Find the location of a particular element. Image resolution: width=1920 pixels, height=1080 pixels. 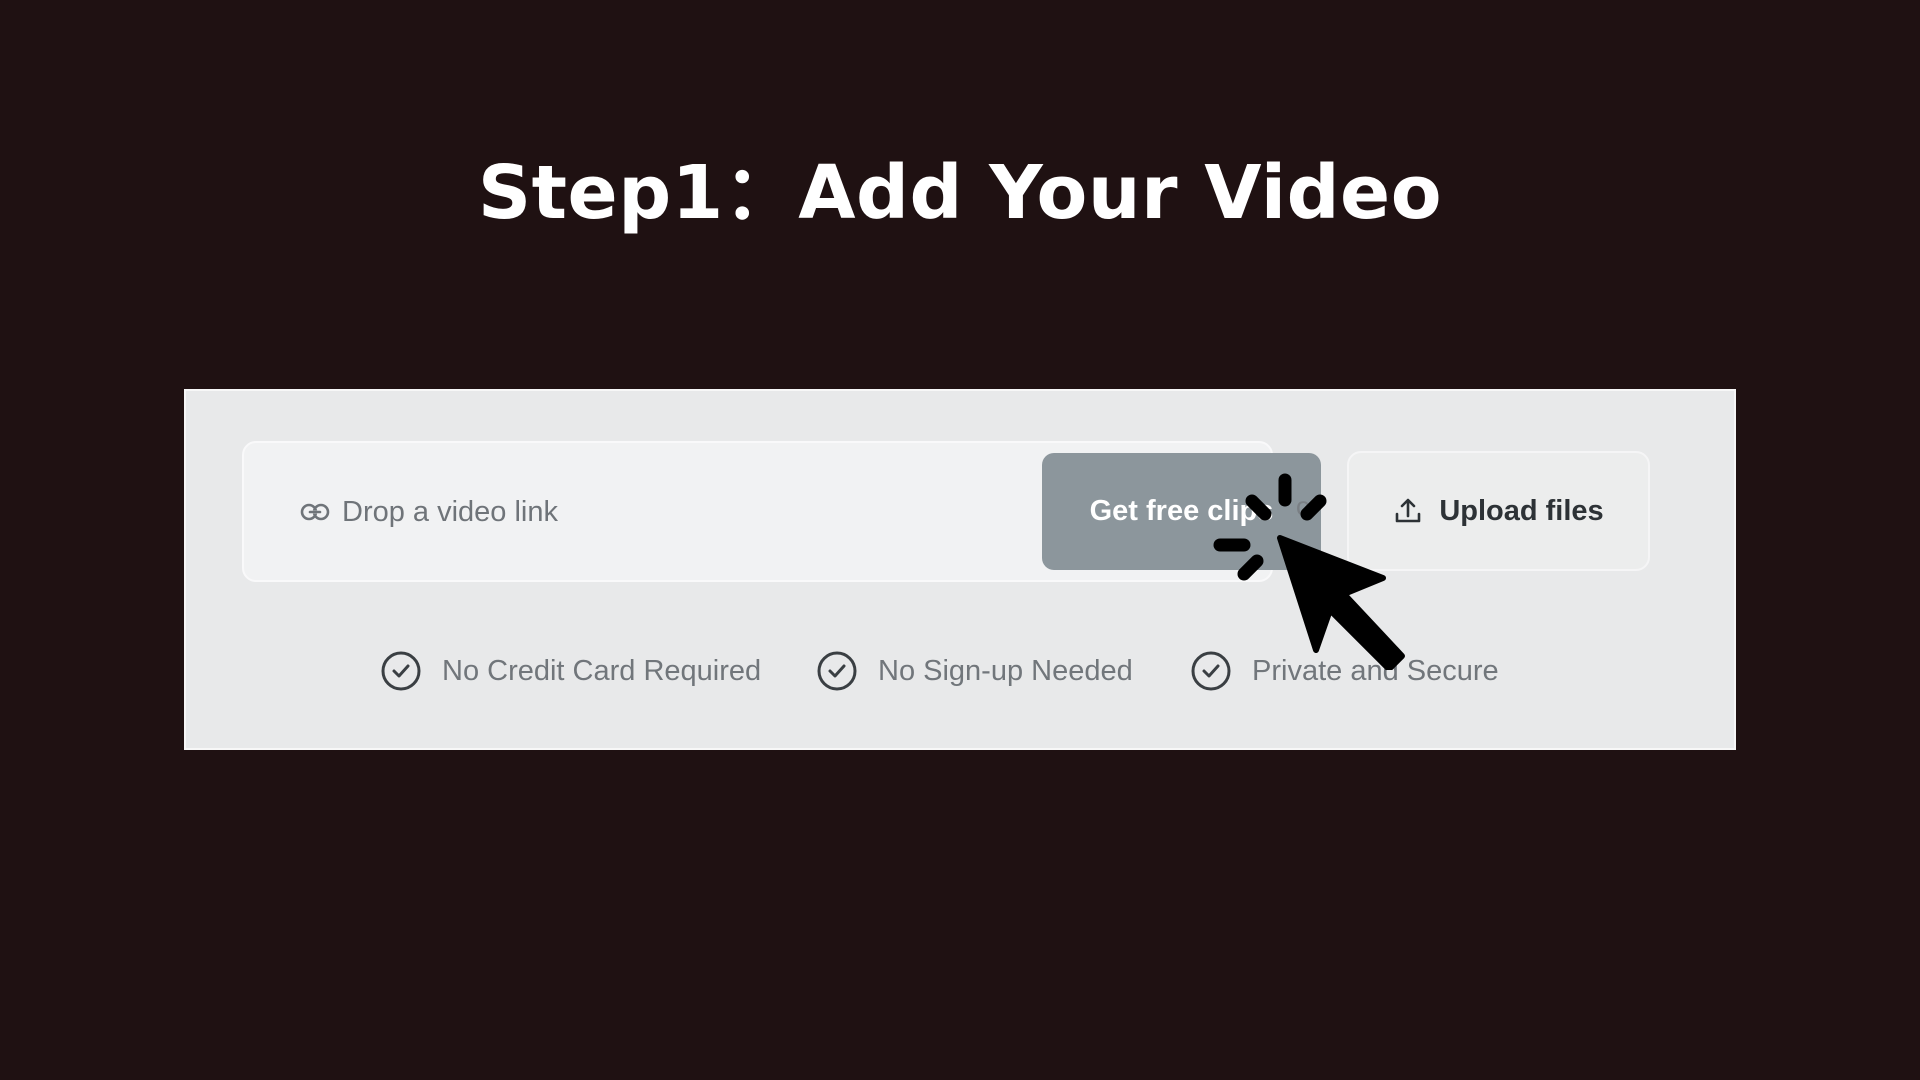

feature-label: No Sign-up Needed is located at coordinates (1005, 670).